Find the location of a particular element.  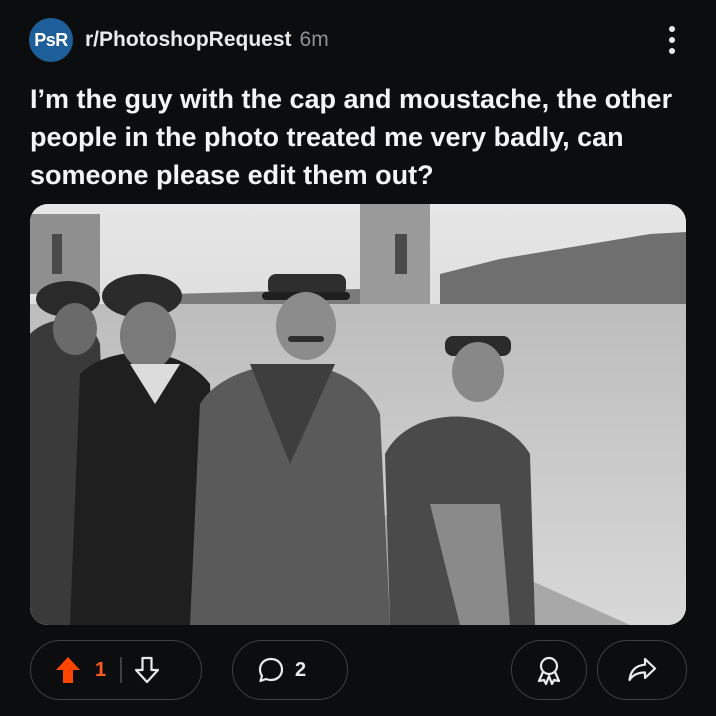

more-vertical-icon is located at coordinates (672, 29).